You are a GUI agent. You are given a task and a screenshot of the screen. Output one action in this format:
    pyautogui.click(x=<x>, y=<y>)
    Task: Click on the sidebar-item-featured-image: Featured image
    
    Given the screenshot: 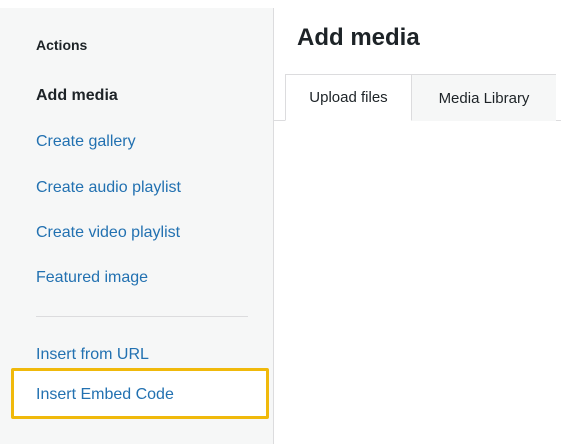 What is the action you would take?
    pyautogui.click(x=92, y=278)
    